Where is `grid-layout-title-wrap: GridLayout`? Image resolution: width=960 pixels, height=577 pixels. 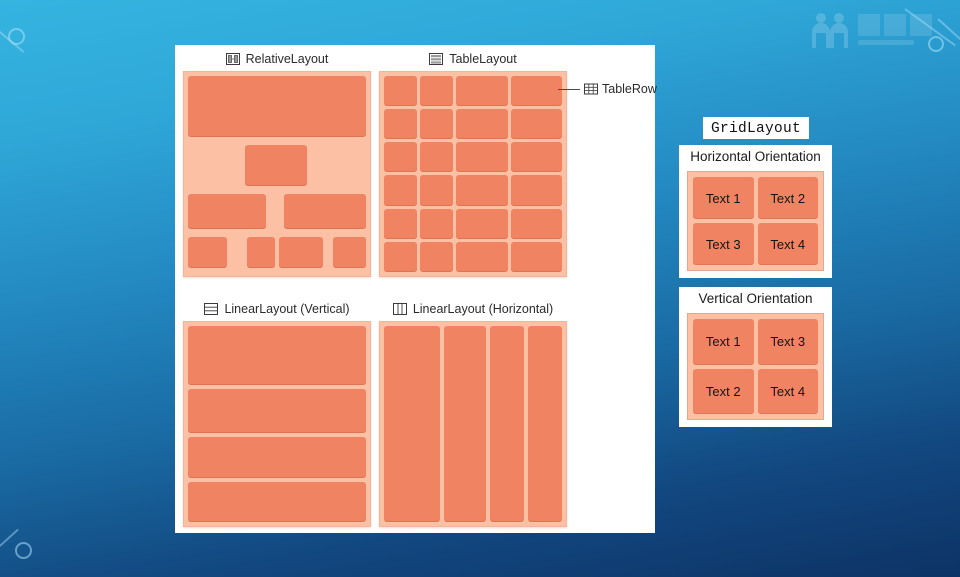 grid-layout-title-wrap: GridLayout is located at coordinates (756, 128).